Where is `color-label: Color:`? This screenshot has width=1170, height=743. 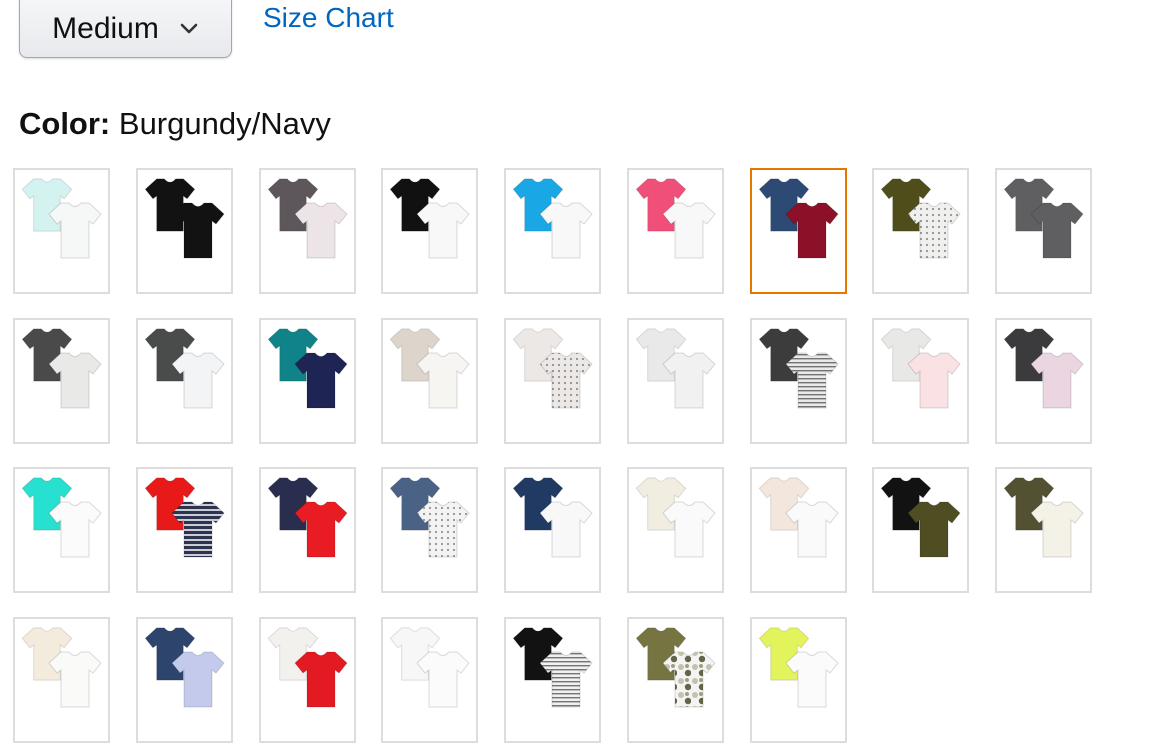
color-label: Color: is located at coordinates (65, 123).